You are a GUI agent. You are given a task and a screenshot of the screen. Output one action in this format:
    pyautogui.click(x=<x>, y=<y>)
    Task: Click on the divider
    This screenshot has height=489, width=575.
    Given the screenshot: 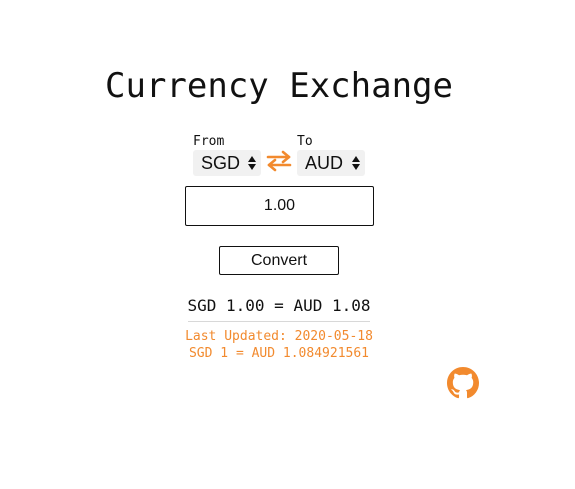 What is the action you would take?
    pyautogui.click(x=279, y=321)
    